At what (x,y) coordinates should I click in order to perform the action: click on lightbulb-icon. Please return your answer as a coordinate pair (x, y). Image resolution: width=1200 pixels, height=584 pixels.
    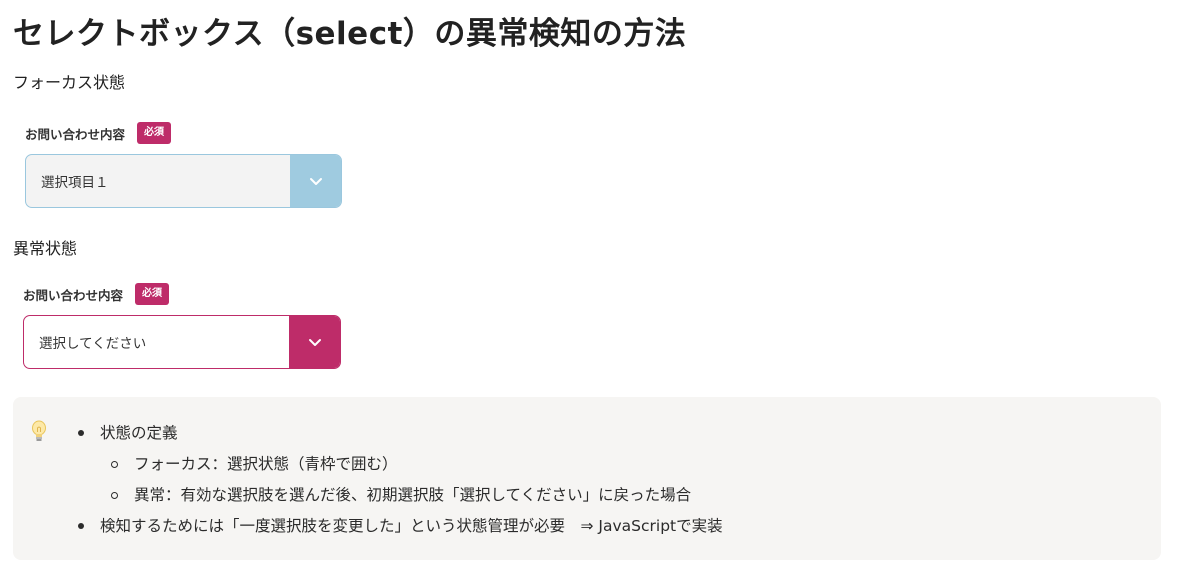
    Looking at the image, I should click on (39, 430).